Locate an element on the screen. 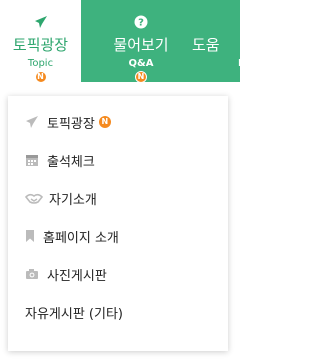 The height and width of the screenshot is (359, 320). menu-item-label: 홈페이지 소개 is located at coordinates (81, 238).